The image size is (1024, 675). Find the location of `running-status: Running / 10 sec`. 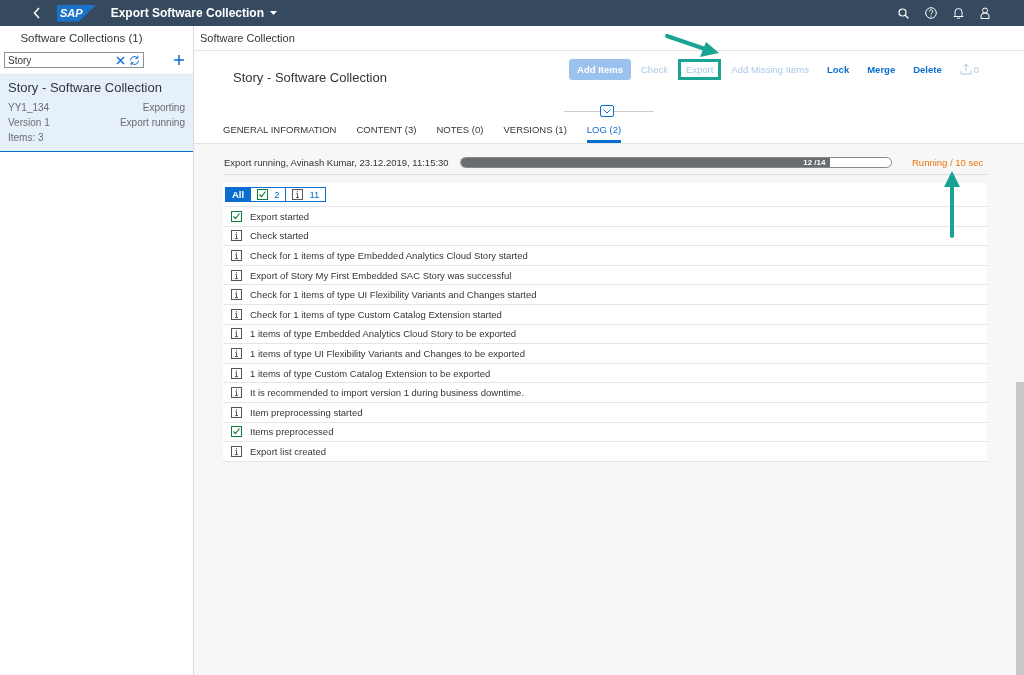

running-status: Running / 10 sec is located at coordinates (948, 162).